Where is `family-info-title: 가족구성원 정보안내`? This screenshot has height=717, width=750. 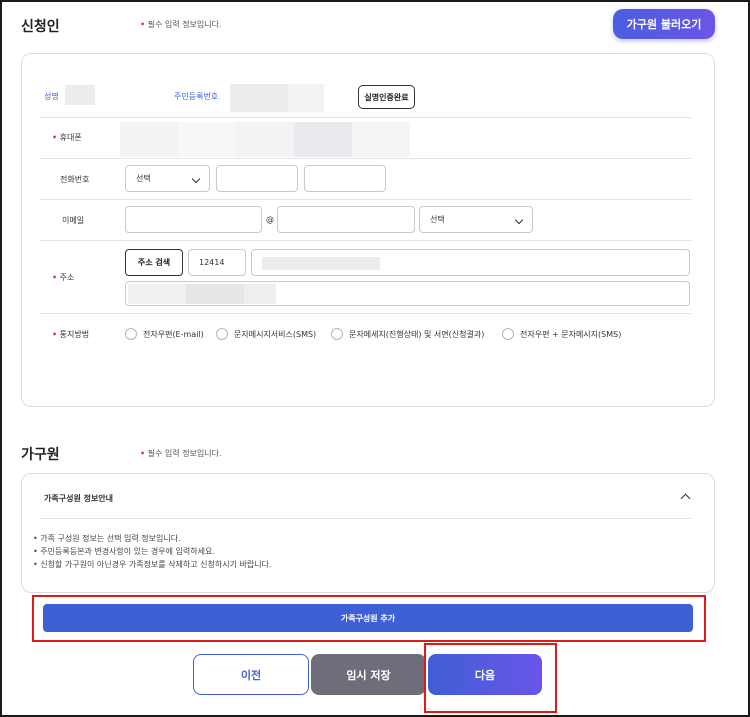
family-info-title: 가족구성원 정보안내 is located at coordinates (79, 498).